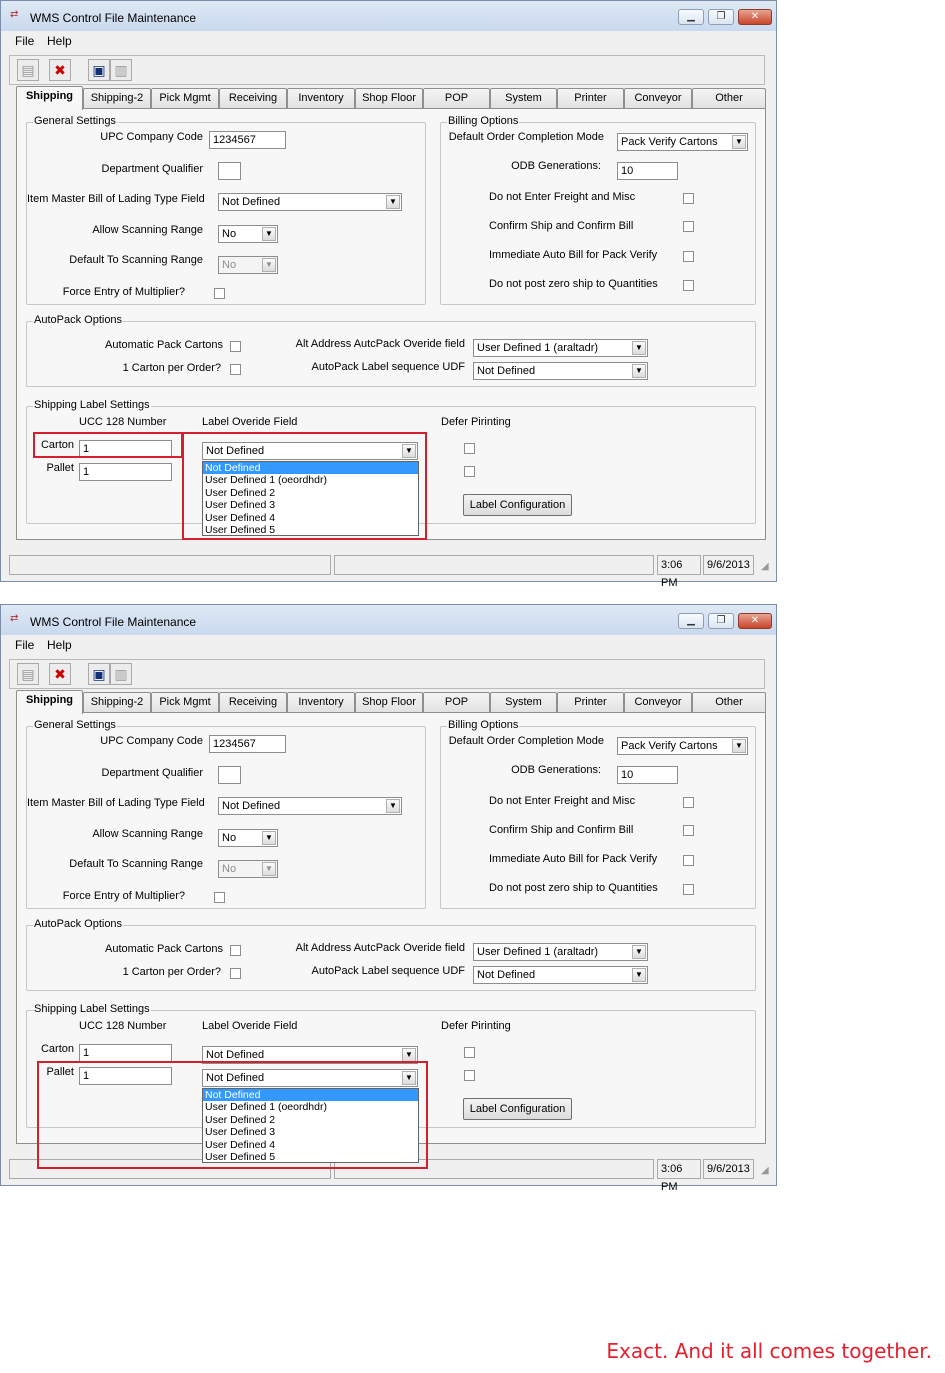  I want to click on confirm-checkbox, so click(688, 830).